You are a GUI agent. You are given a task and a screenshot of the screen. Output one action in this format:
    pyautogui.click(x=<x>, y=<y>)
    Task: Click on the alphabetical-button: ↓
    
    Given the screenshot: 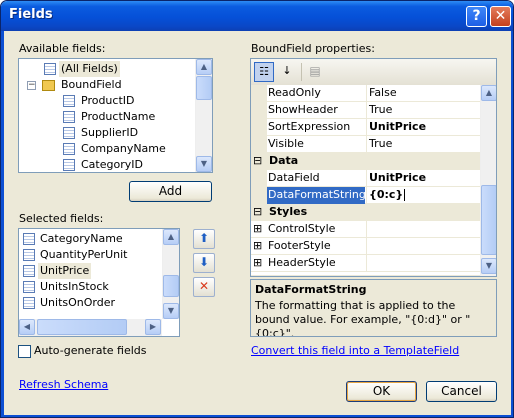 What is the action you would take?
    pyautogui.click(x=287, y=72)
    